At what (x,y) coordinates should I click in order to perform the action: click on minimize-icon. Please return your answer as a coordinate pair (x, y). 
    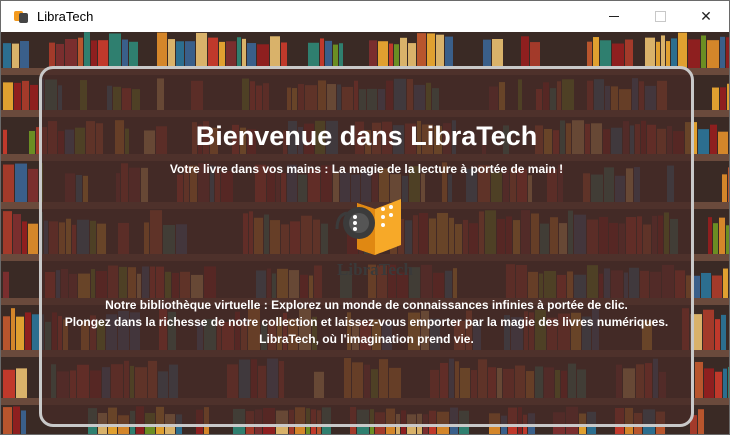
    Looking at the image, I should click on (614, 16).